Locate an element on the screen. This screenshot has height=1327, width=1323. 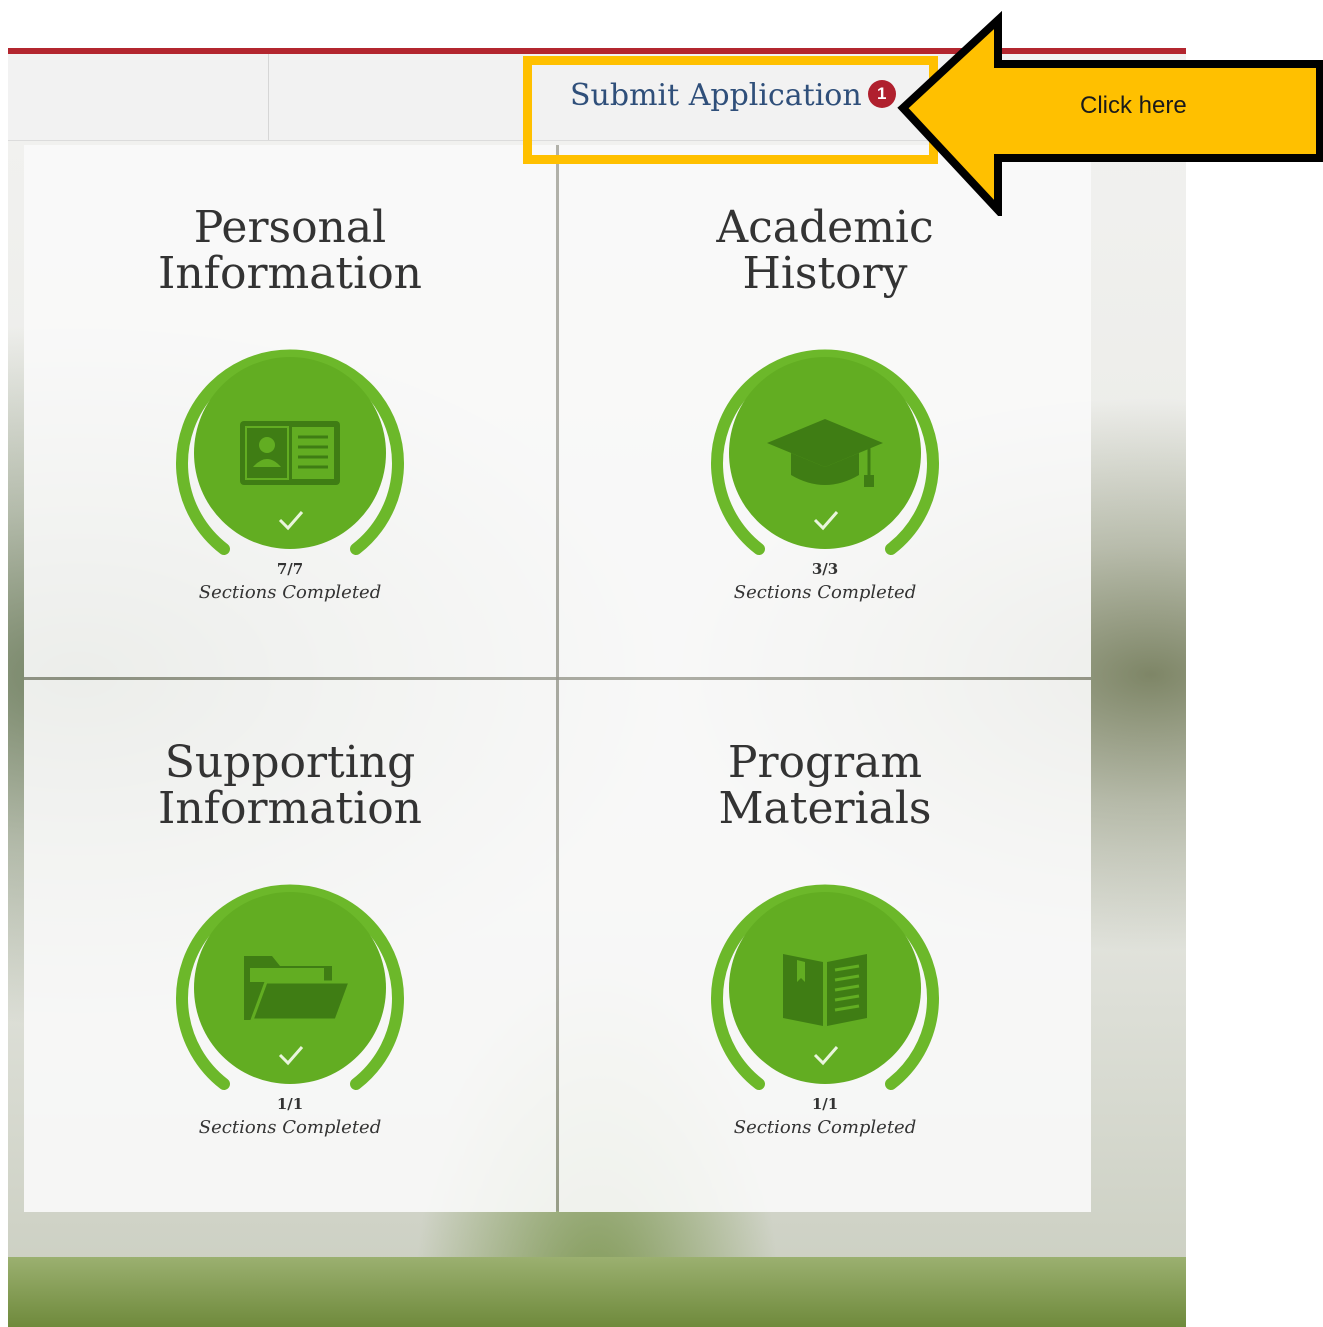
tile-title: Supporting Information is located at coordinates (290, 786).